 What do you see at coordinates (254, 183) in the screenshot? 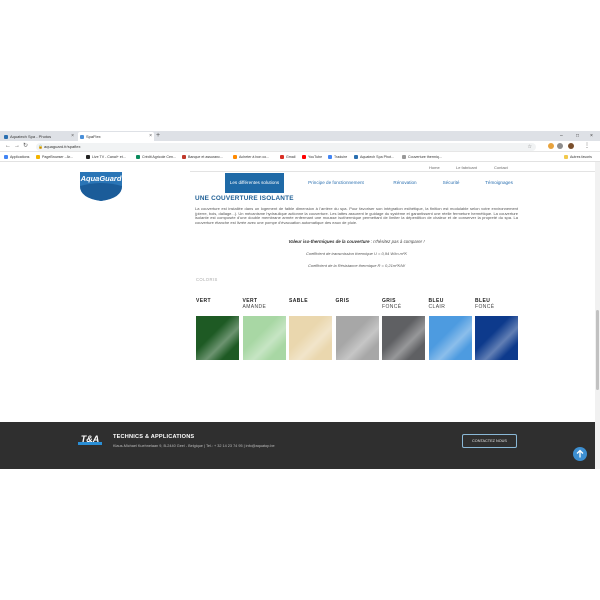
I see `nav-solutions: Les différentes solutions` at bounding box center [254, 183].